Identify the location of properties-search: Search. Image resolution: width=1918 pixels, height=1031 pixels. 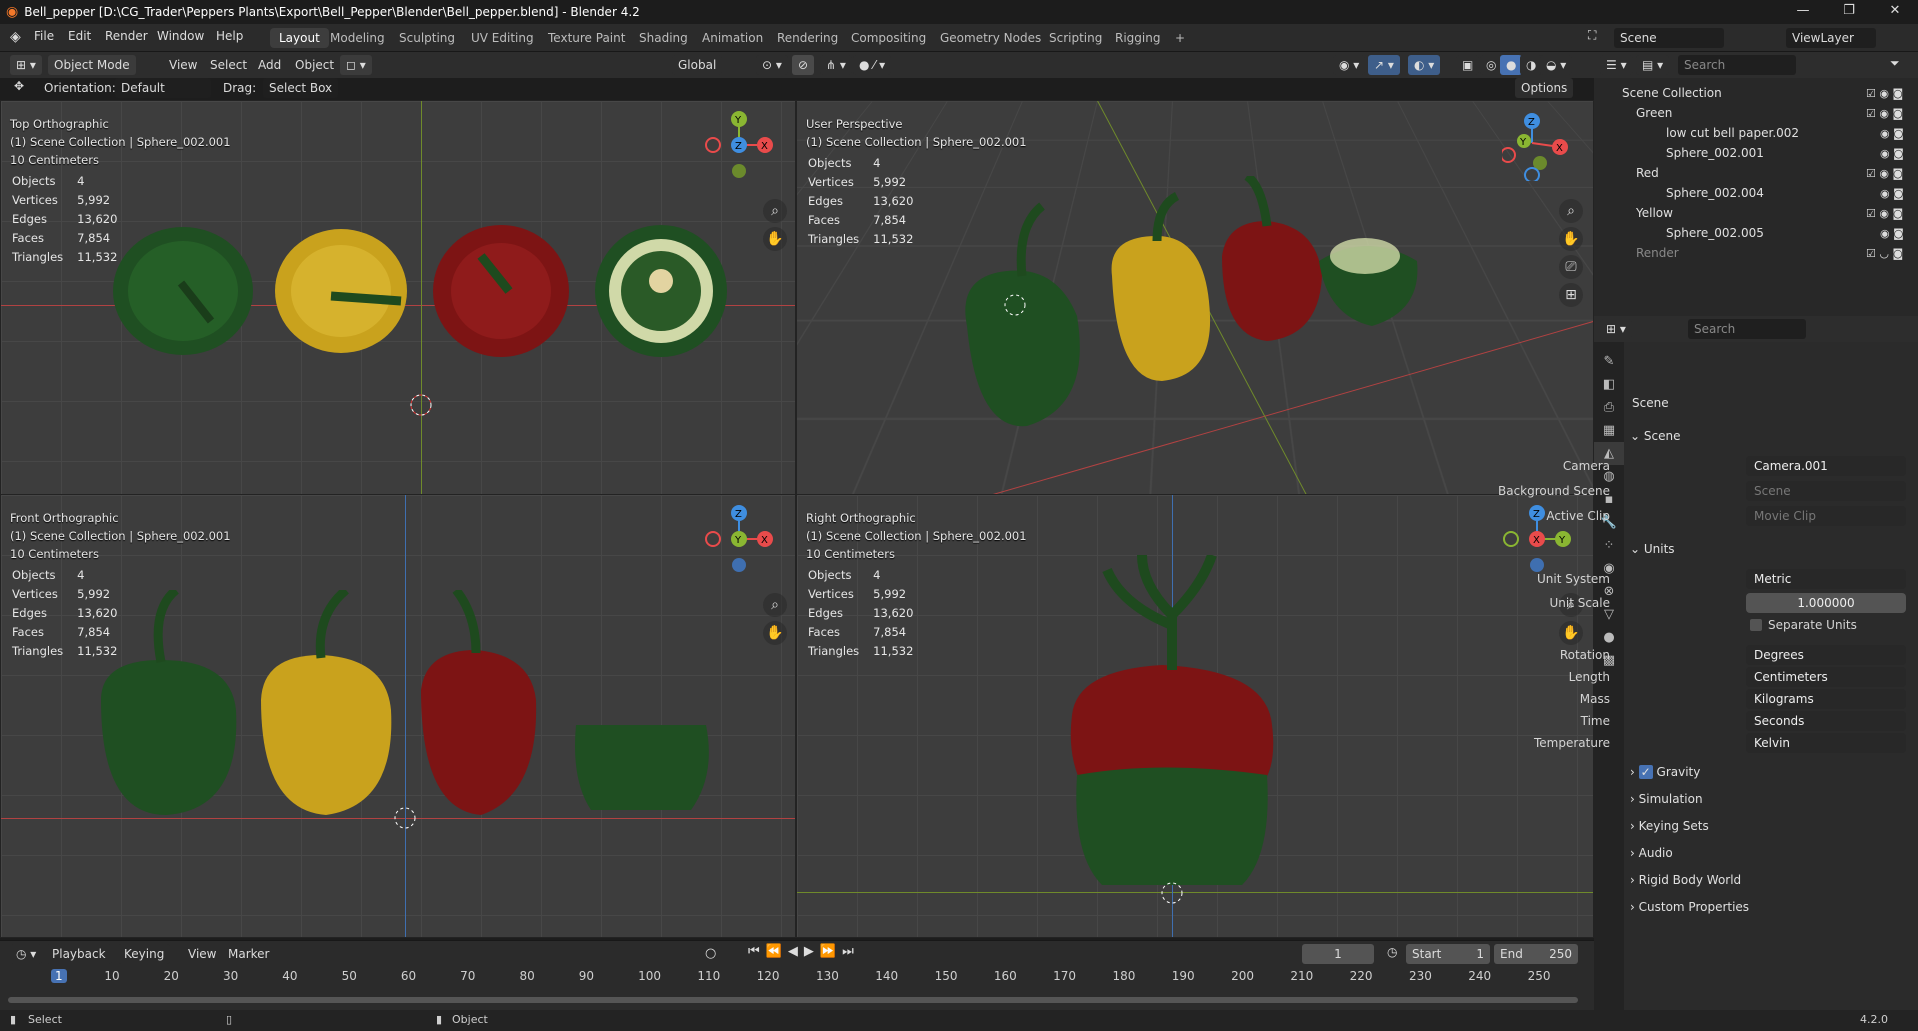
(1747, 329).